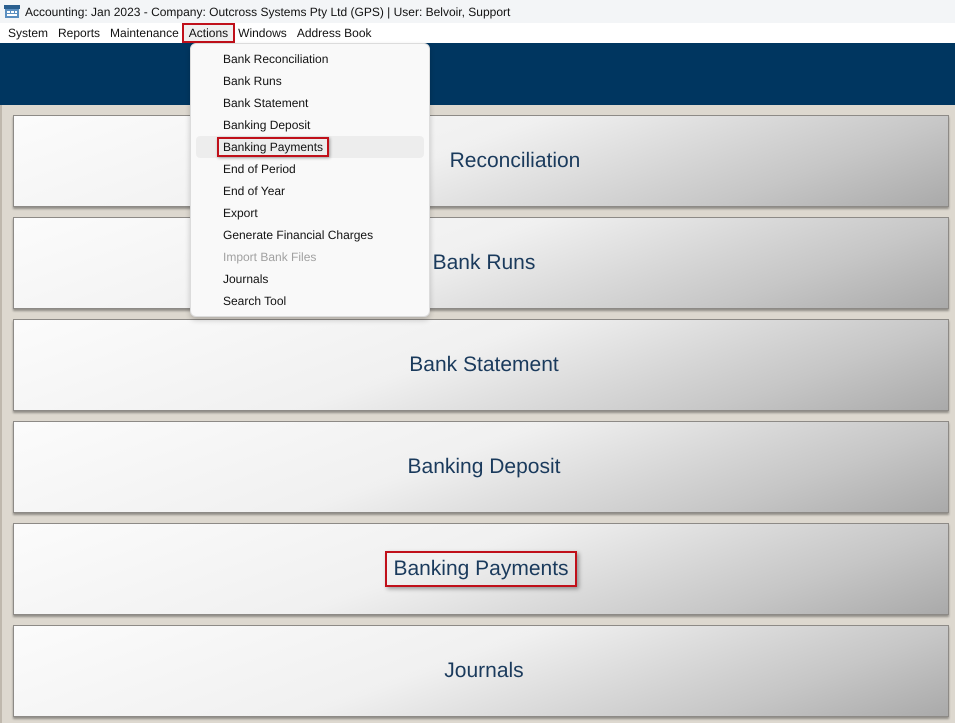  What do you see at coordinates (310, 147) in the screenshot?
I see `dropdown-item: Banking Payments` at bounding box center [310, 147].